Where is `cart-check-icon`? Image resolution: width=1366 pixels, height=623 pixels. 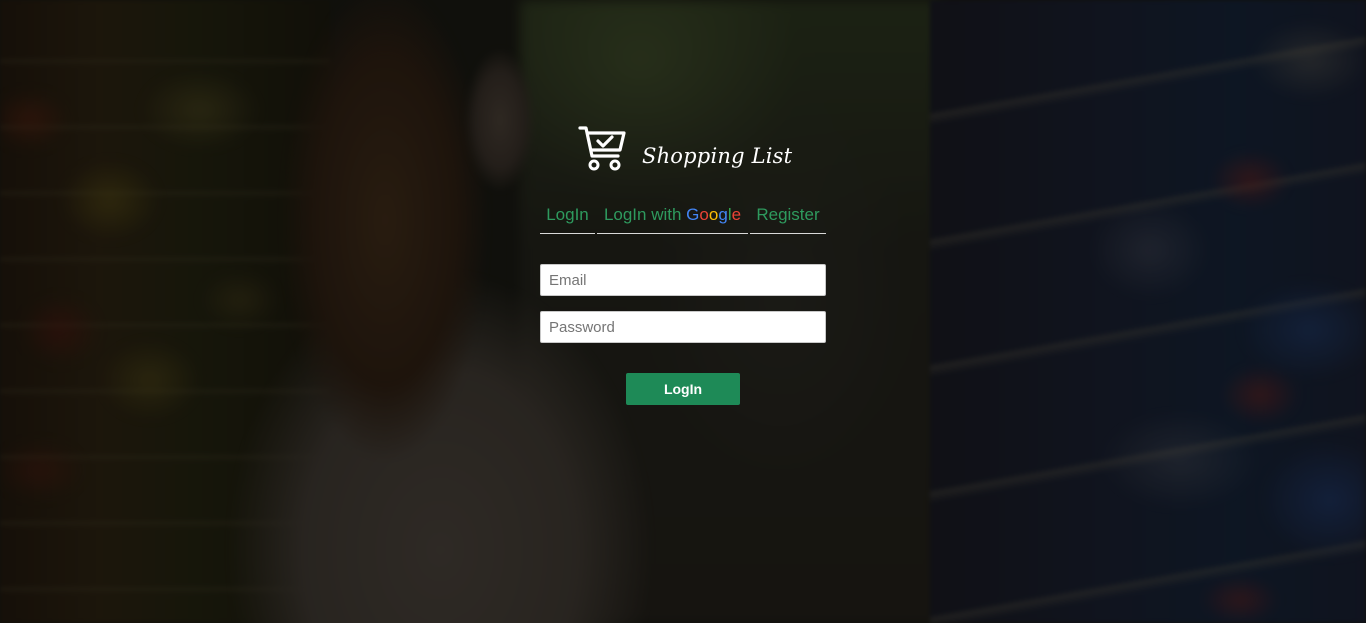 cart-check-icon is located at coordinates (602, 148).